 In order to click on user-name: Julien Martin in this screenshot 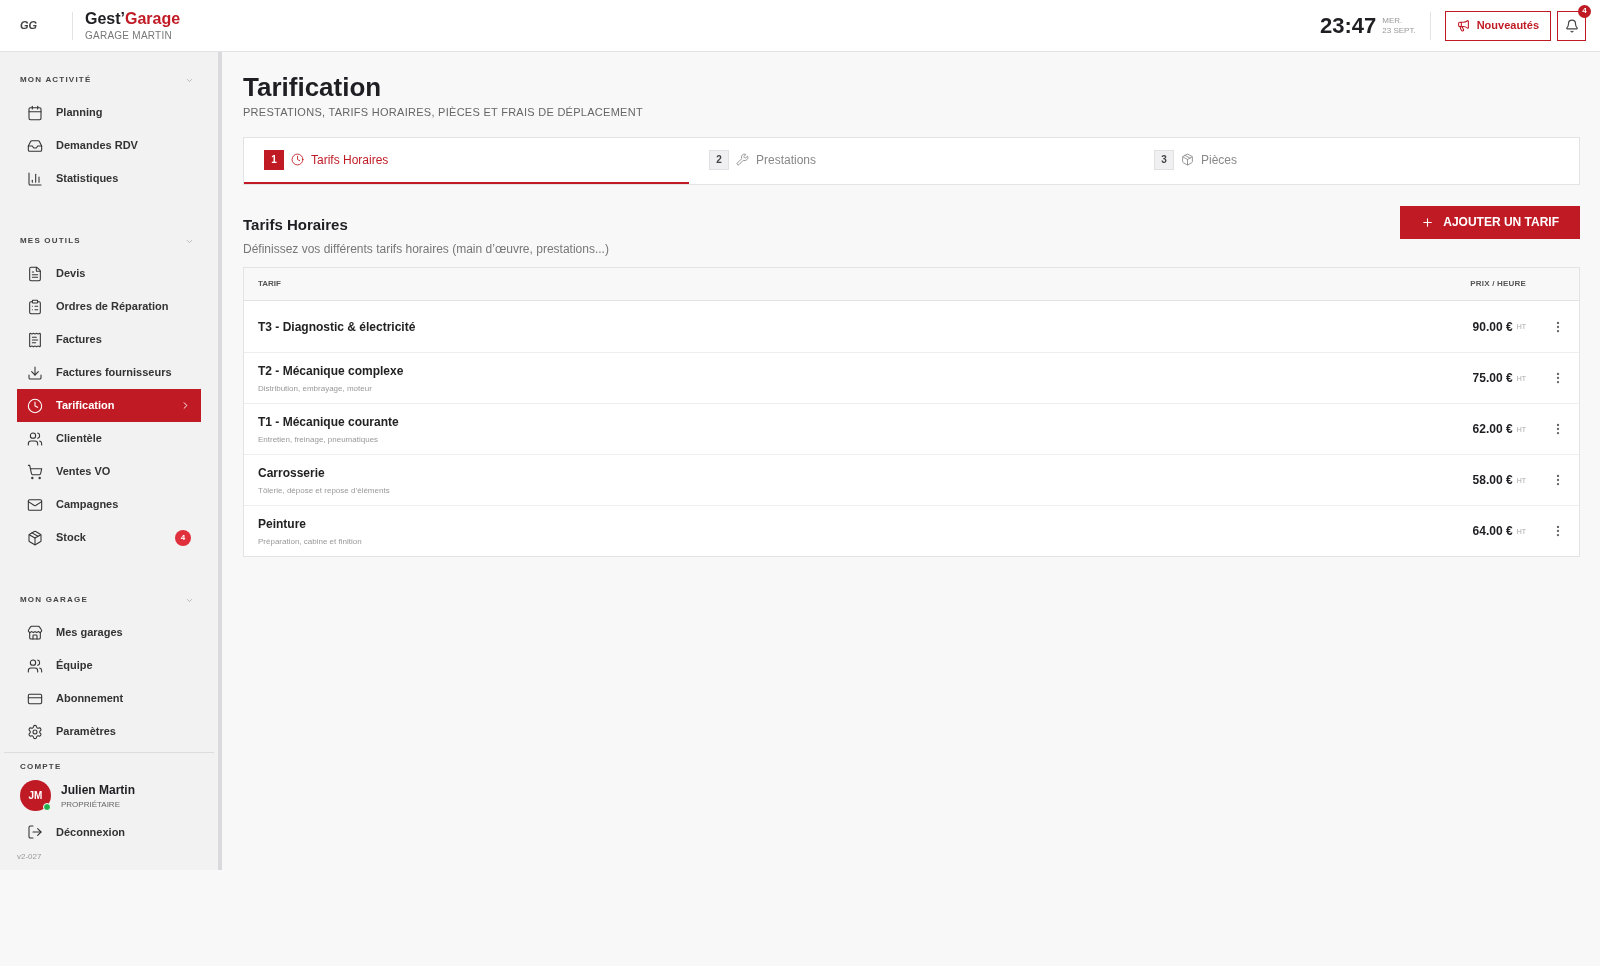, I will do `click(98, 790)`.